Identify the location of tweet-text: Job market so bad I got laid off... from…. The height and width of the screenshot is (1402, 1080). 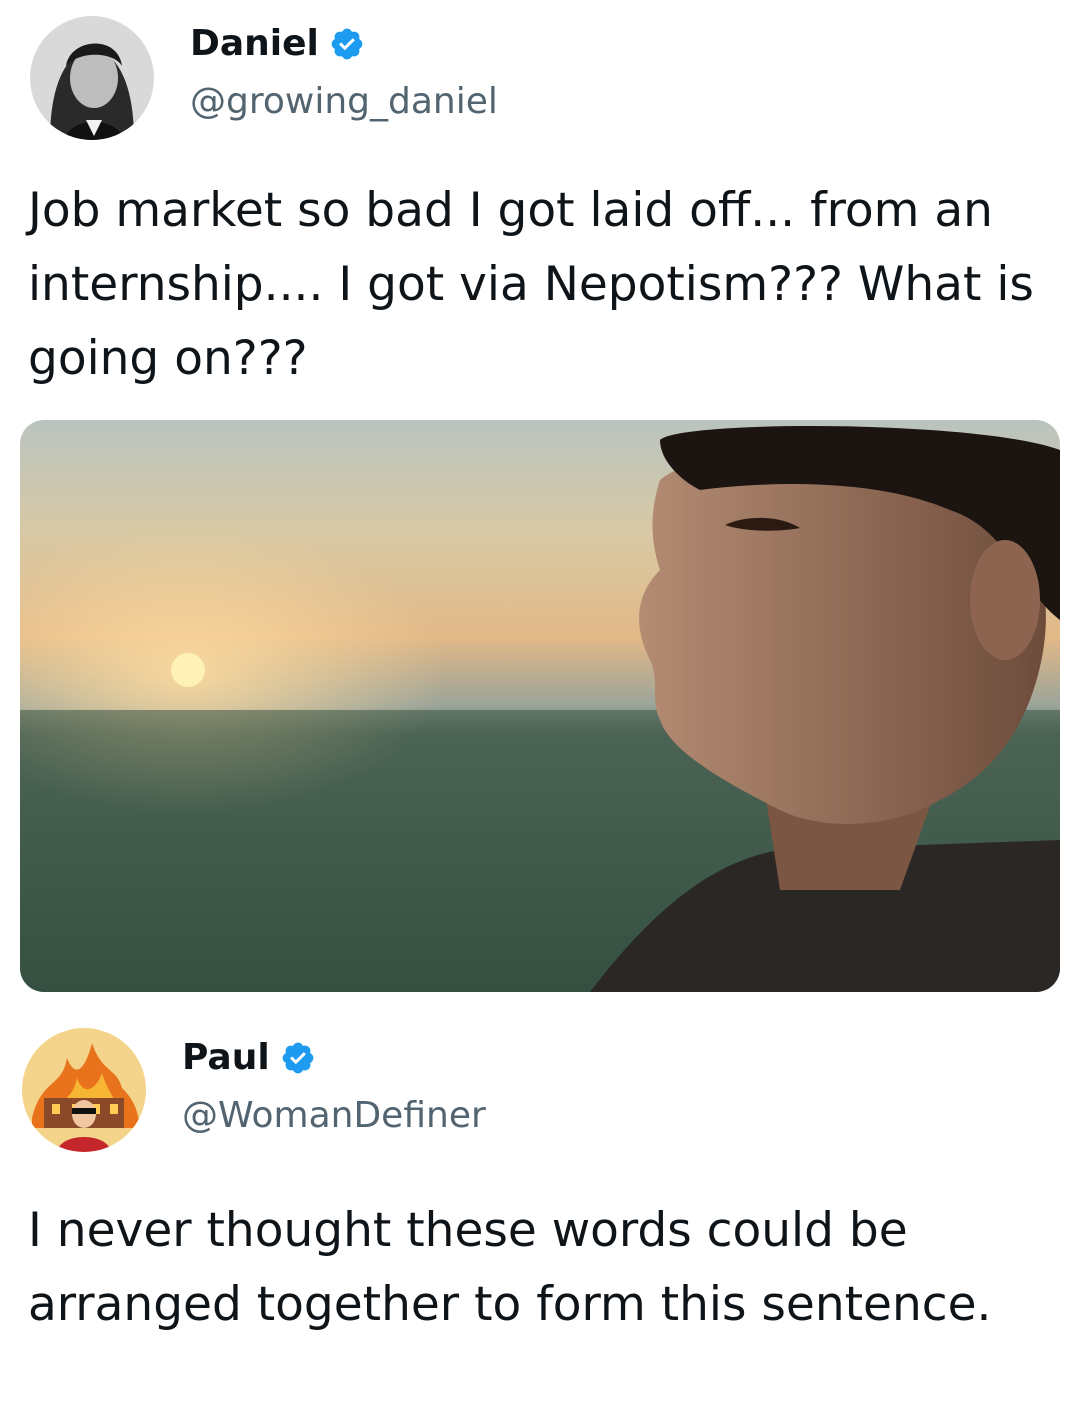
(531, 284).